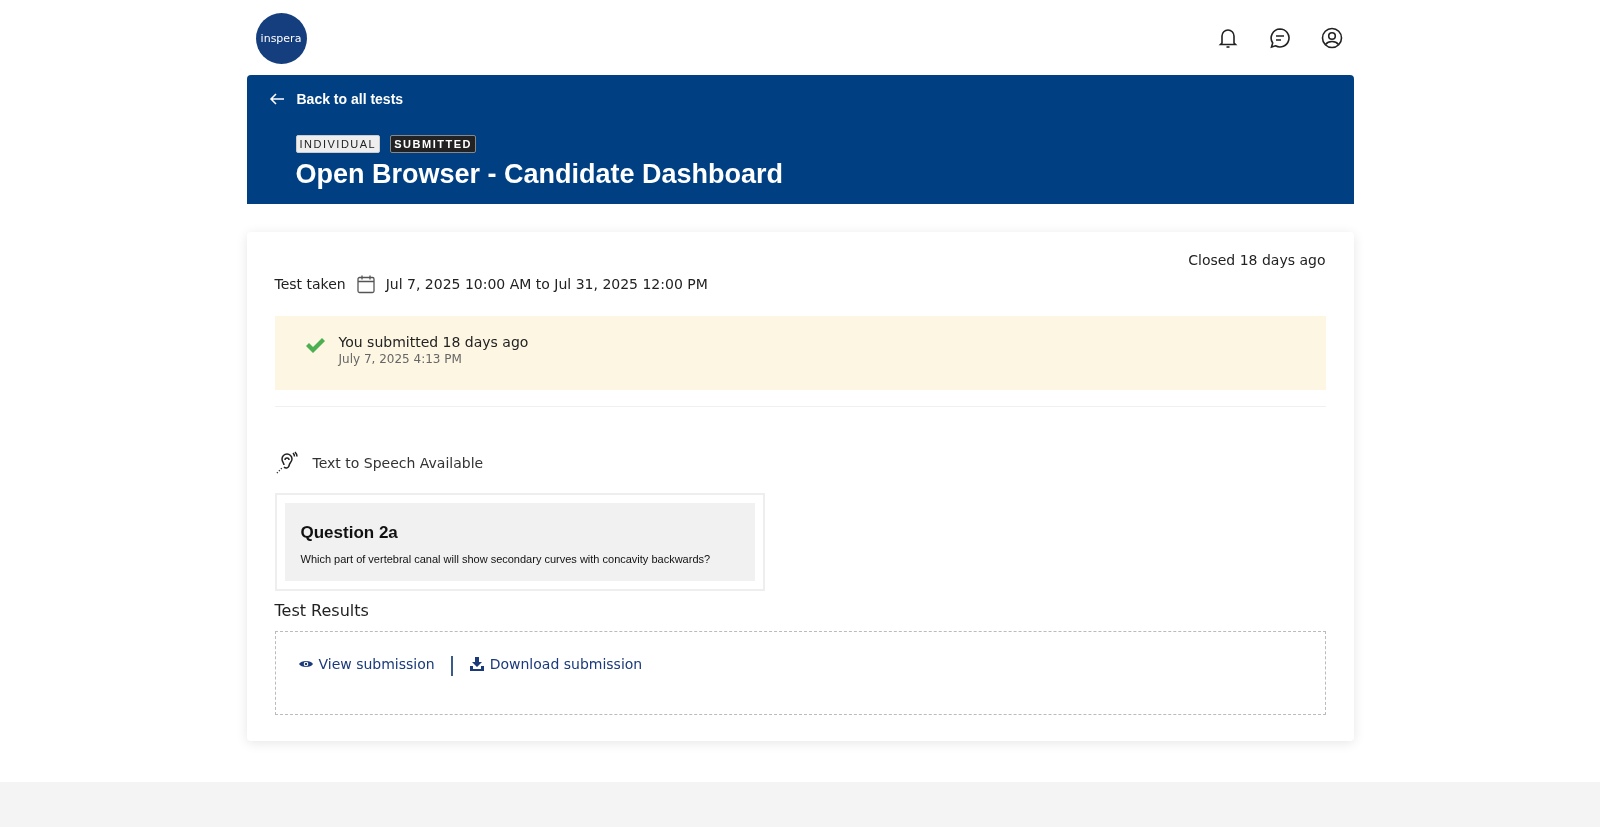 The height and width of the screenshot is (827, 1600). I want to click on test-taken-label: Test taken, so click(310, 284).